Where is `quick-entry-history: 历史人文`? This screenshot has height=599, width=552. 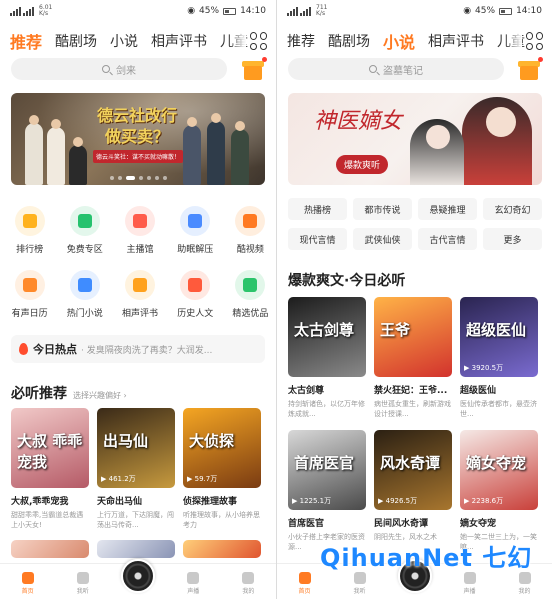 quick-entry-history: 历史人文 is located at coordinates (195, 294).